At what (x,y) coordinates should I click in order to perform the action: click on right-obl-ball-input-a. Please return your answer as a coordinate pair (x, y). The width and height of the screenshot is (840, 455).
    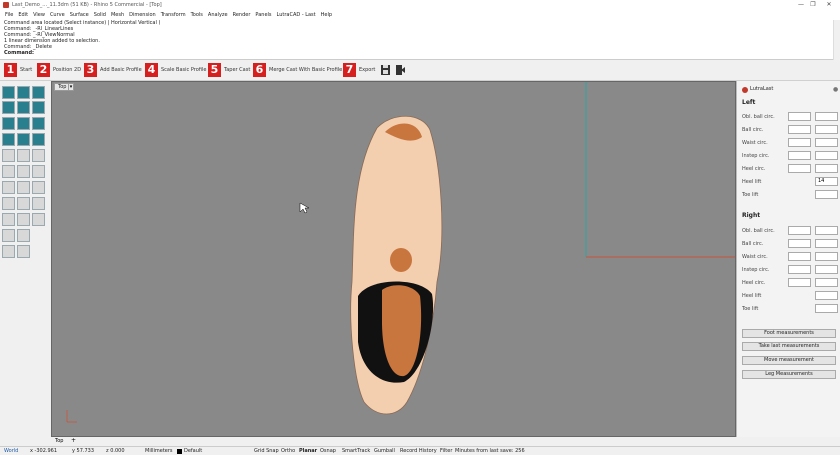
    Looking at the image, I should click on (799, 230).